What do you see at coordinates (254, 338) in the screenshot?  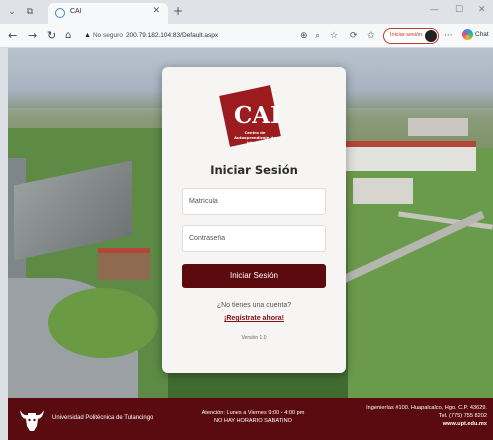 I see `version-label: Versión 1.0` at bounding box center [254, 338].